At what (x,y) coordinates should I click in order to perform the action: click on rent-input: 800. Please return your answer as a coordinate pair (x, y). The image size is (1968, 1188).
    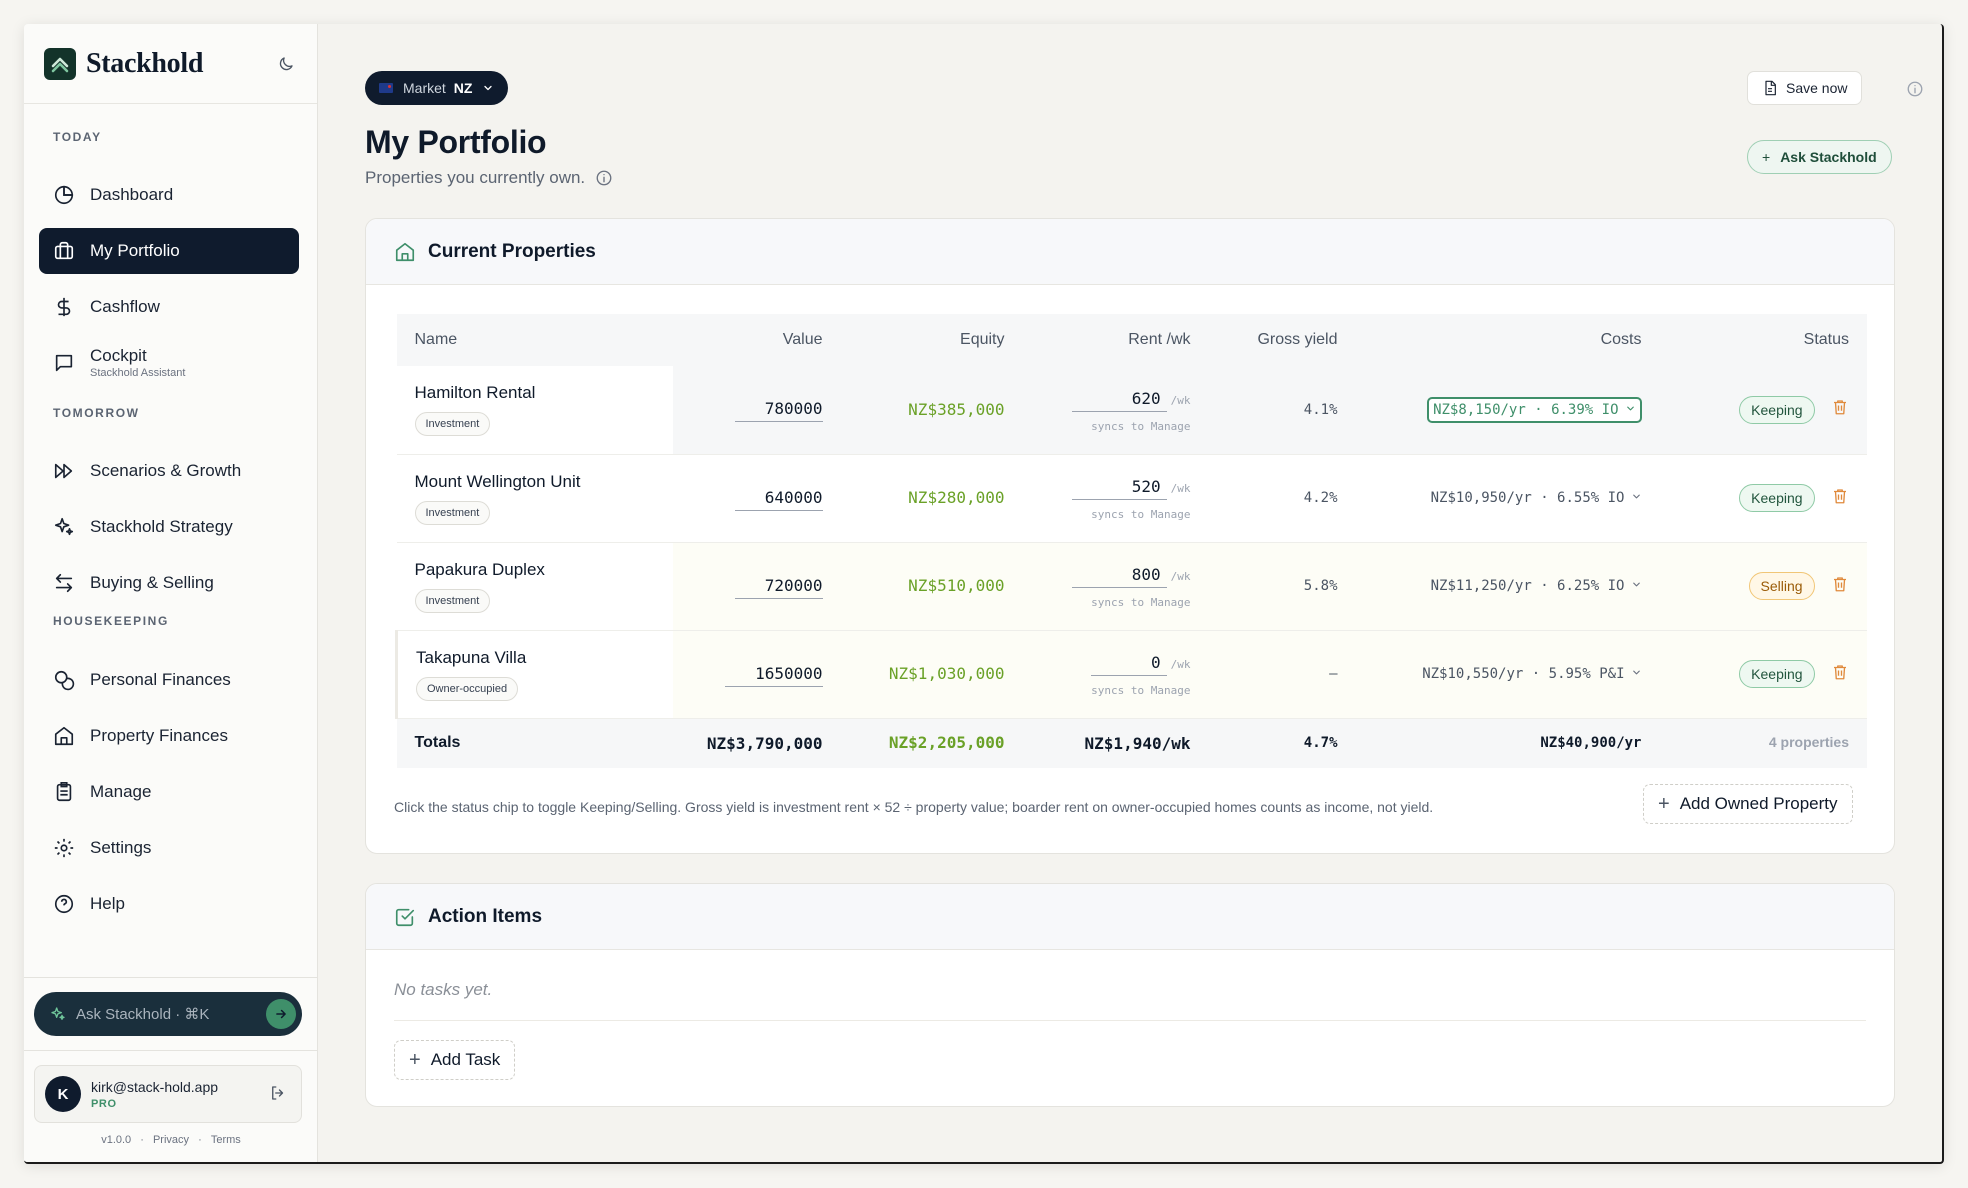
    Looking at the image, I should click on (1119, 575).